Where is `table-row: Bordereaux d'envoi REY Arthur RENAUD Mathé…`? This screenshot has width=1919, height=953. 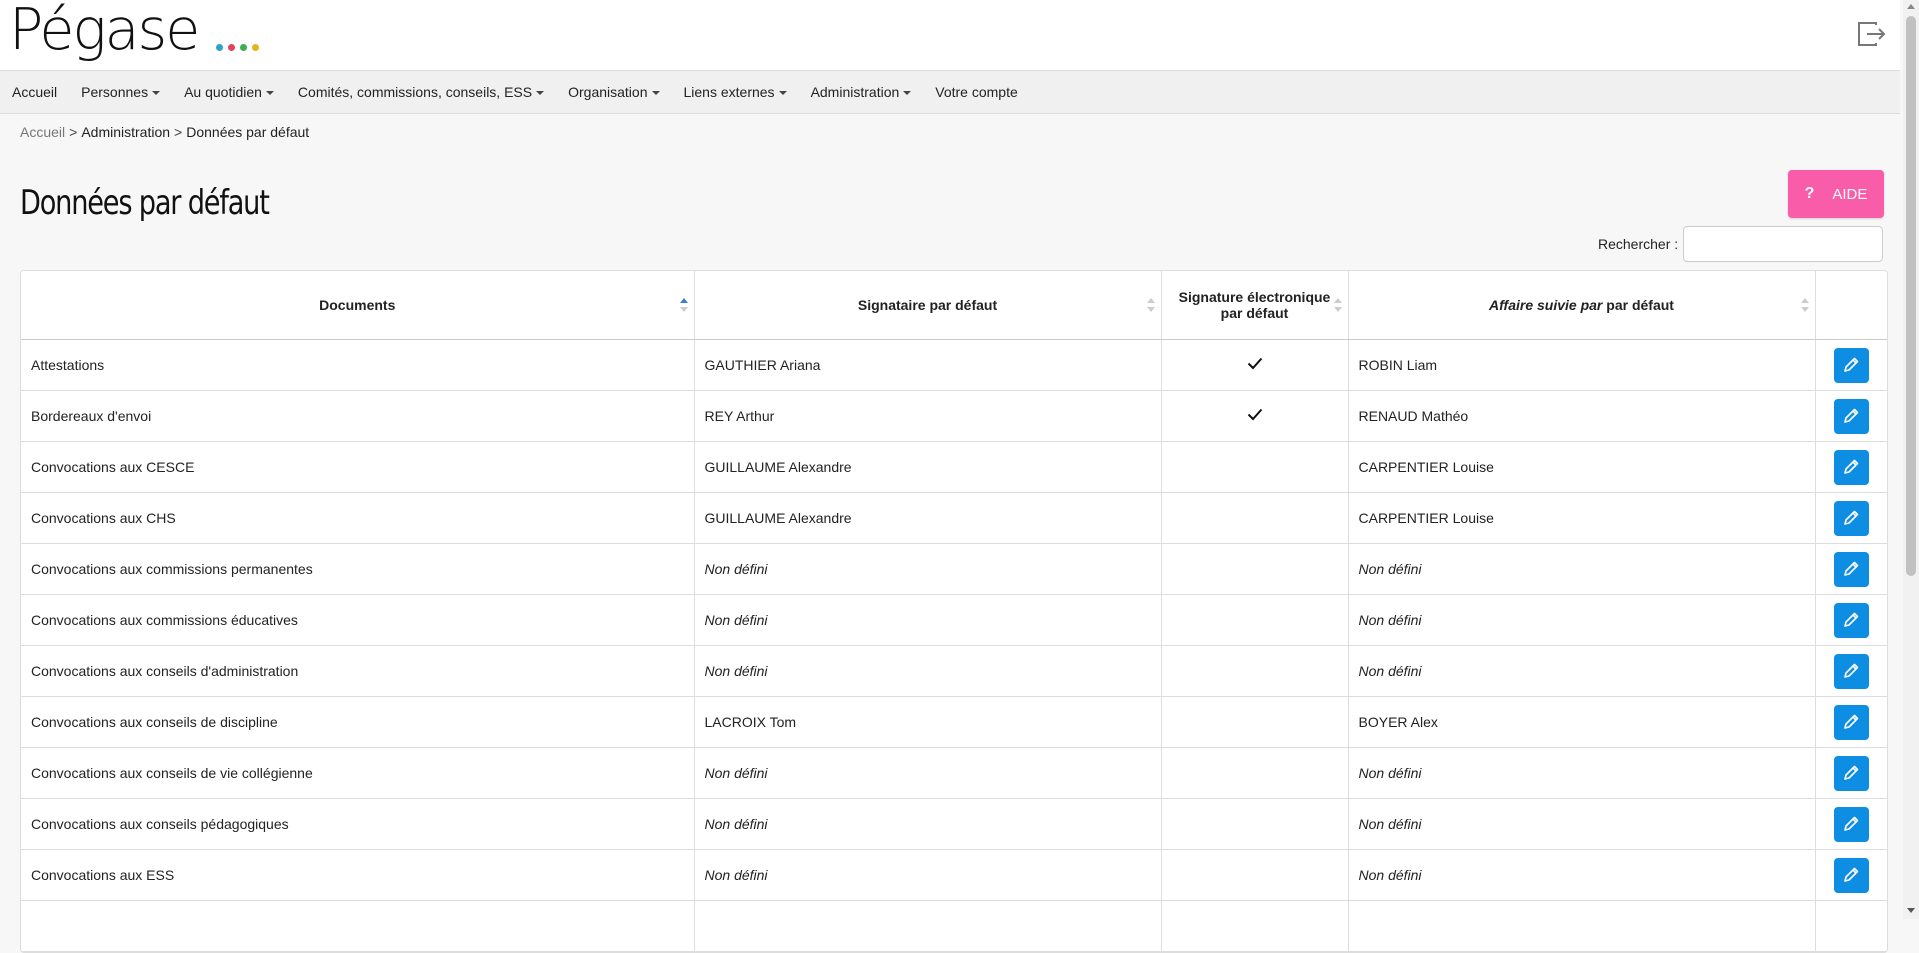 table-row: Bordereaux d'envoi REY Arthur RENAUD Mathé… is located at coordinates (954, 416).